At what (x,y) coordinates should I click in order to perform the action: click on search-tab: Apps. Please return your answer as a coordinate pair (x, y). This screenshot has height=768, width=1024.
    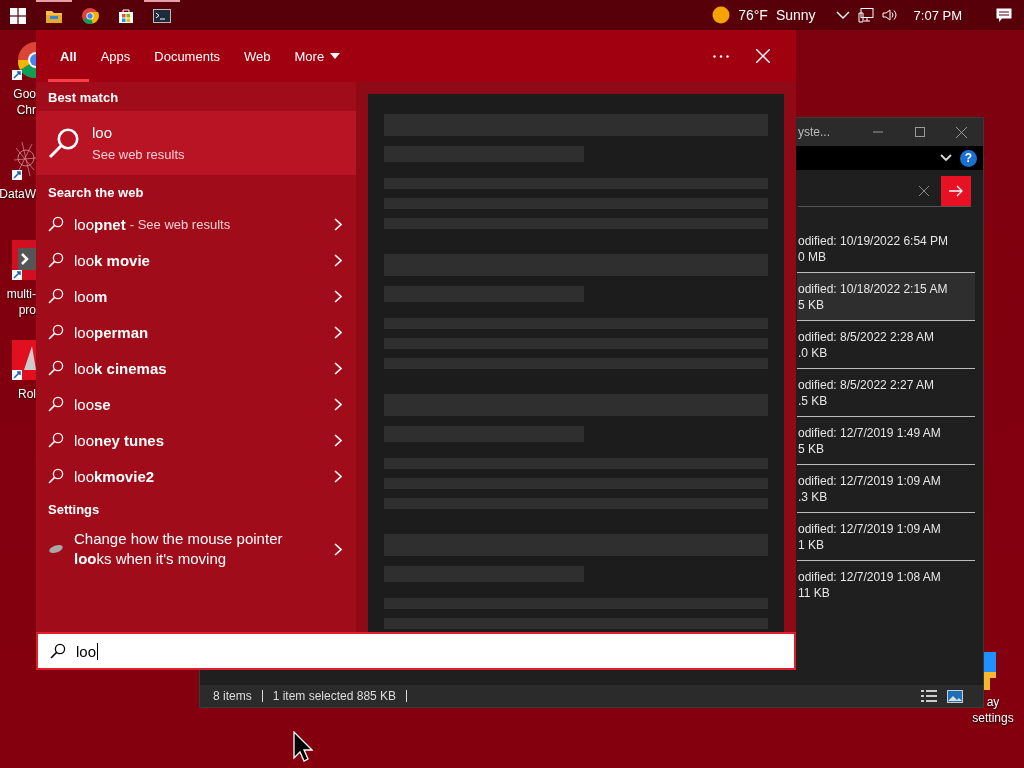
    Looking at the image, I should click on (115, 56).